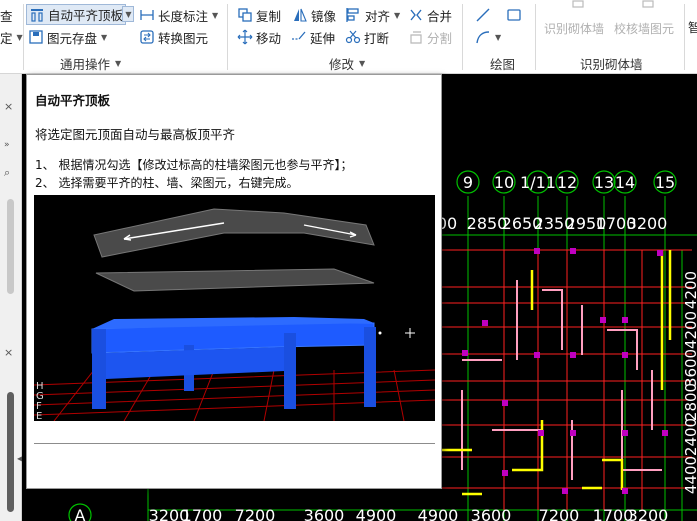 The image size is (697, 521). What do you see at coordinates (354, 15) in the screenshot?
I see `align-icon` at bounding box center [354, 15].